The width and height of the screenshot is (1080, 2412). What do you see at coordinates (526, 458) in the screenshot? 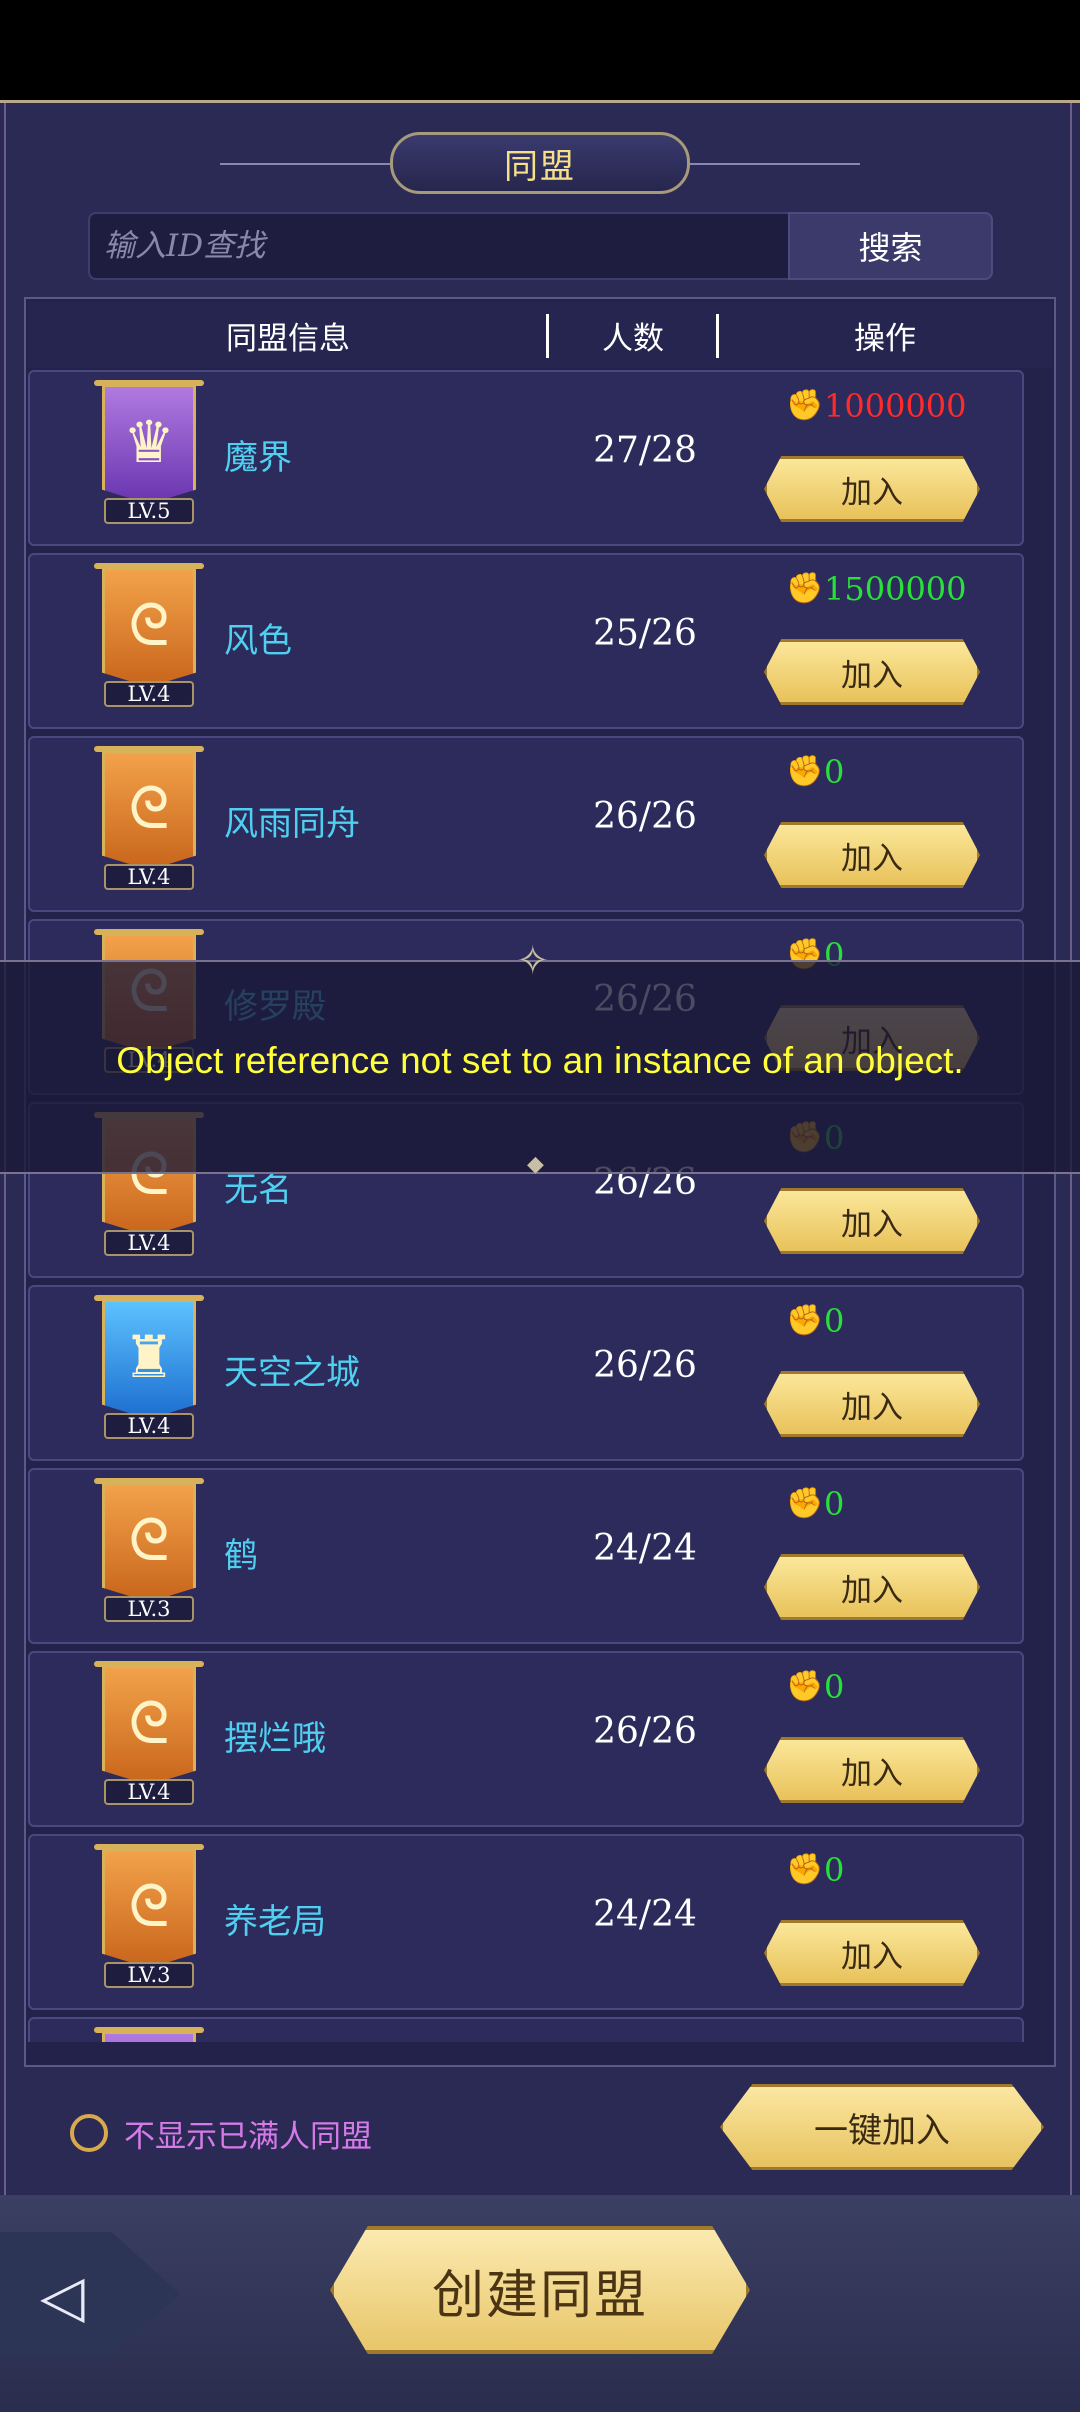
I see `alliance-row: ♛ LV.5 魔界 27/28 ✊ 1000000 加入` at bounding box center [526, 458].